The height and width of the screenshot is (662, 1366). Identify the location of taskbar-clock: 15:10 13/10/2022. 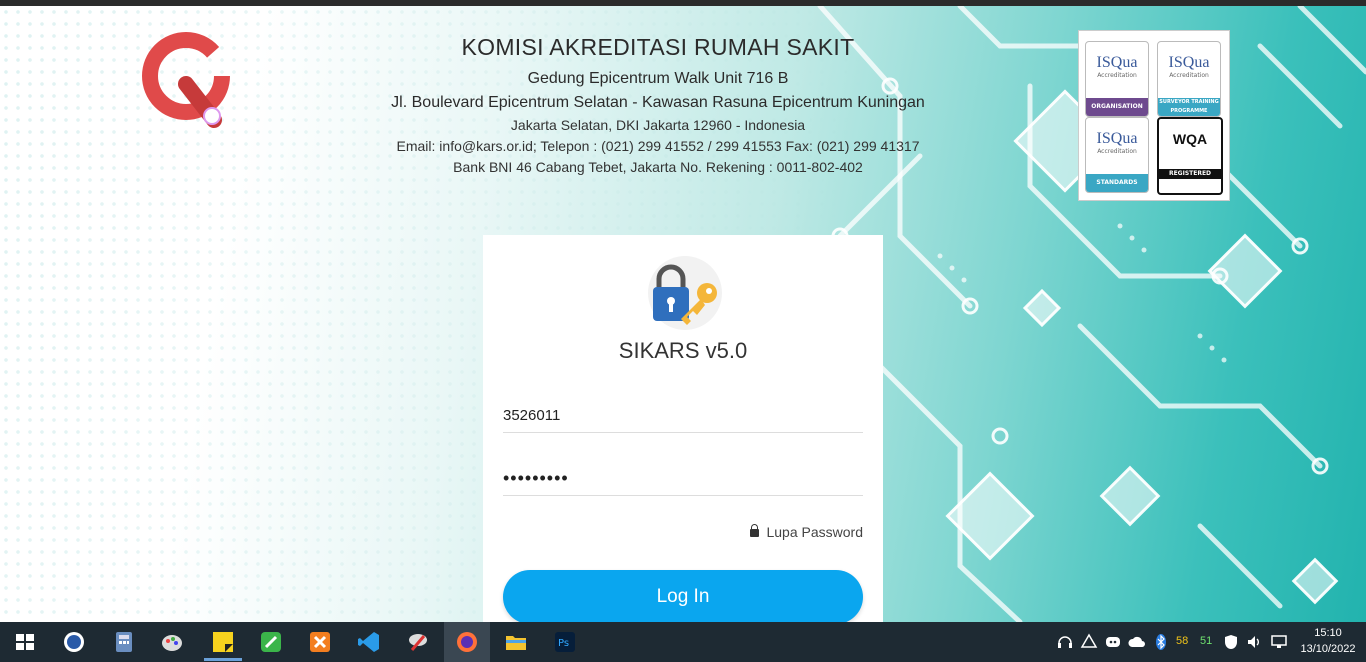
(1328, 641).